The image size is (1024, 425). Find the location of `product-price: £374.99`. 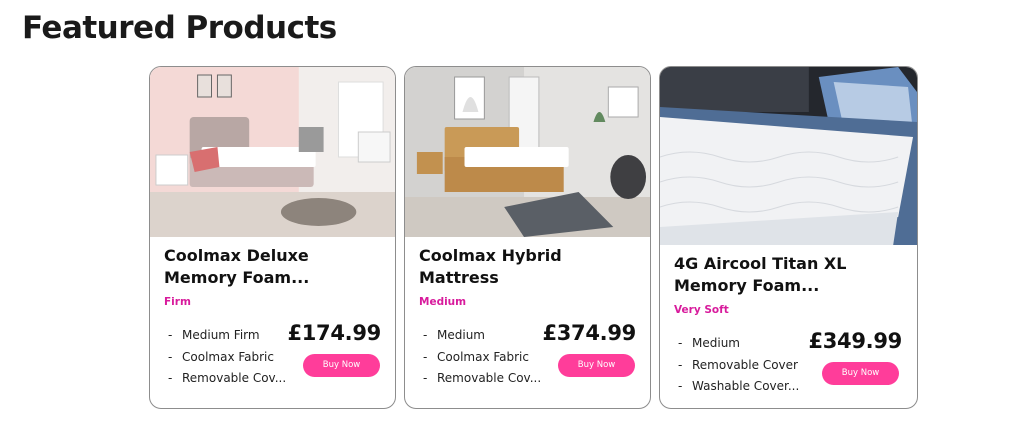

product-price: £374.99 is located at coordinates (589, 333).